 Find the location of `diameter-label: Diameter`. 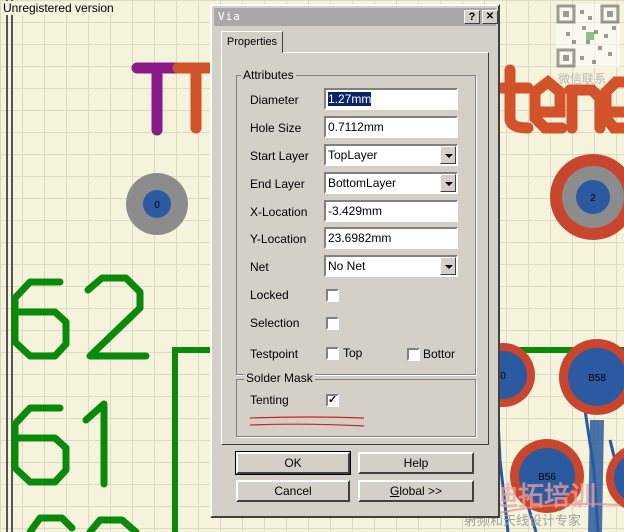

diameter-label: Diameter is located at coordinates (274, 100).